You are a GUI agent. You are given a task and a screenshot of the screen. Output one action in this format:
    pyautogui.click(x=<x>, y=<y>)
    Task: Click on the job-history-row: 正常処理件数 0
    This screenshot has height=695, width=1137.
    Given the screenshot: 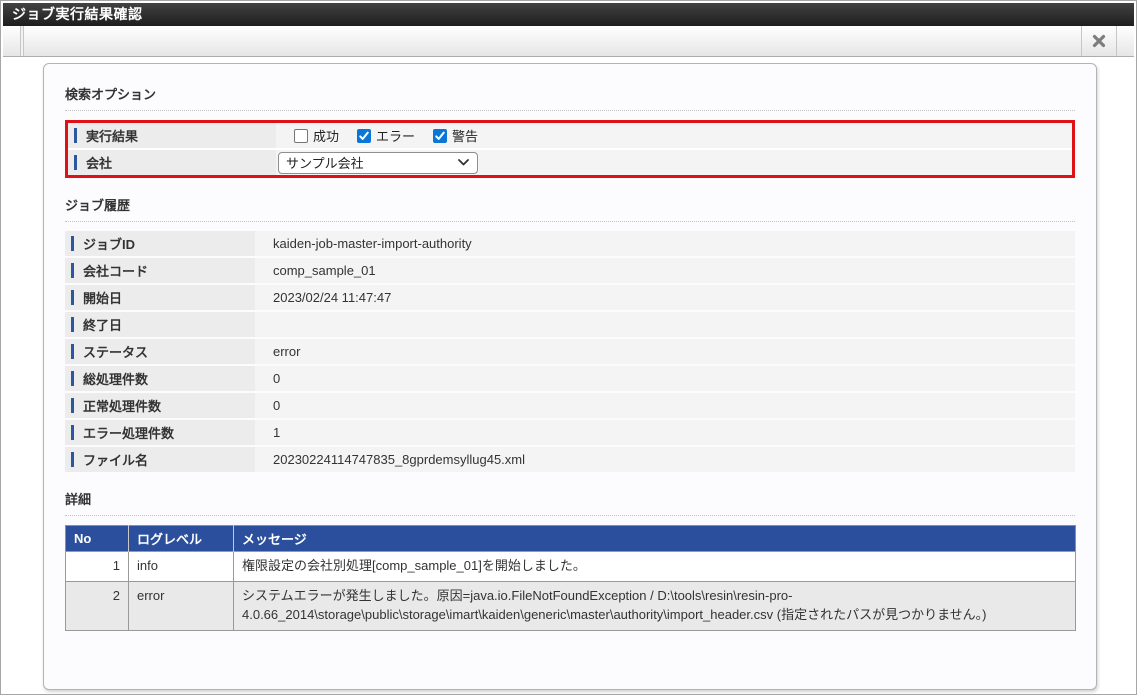 What is the action you would take?
    pyautogui.click(x=570, y=405)
    